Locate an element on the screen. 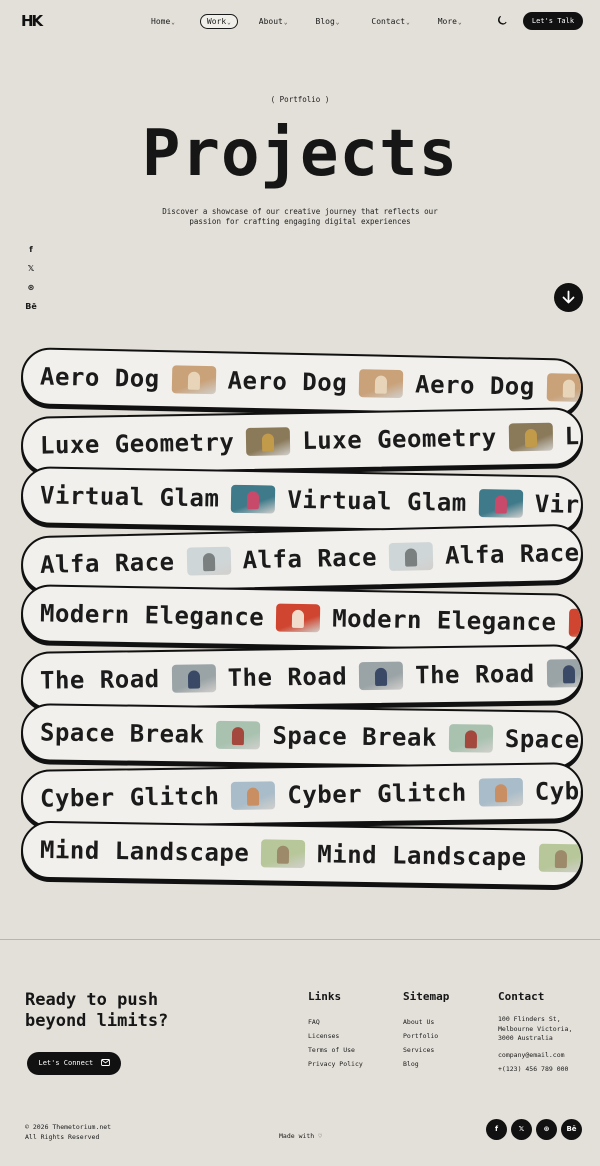 The image size is (600, 1166). footer-links-title: Links is located at coordinates (325, 996).